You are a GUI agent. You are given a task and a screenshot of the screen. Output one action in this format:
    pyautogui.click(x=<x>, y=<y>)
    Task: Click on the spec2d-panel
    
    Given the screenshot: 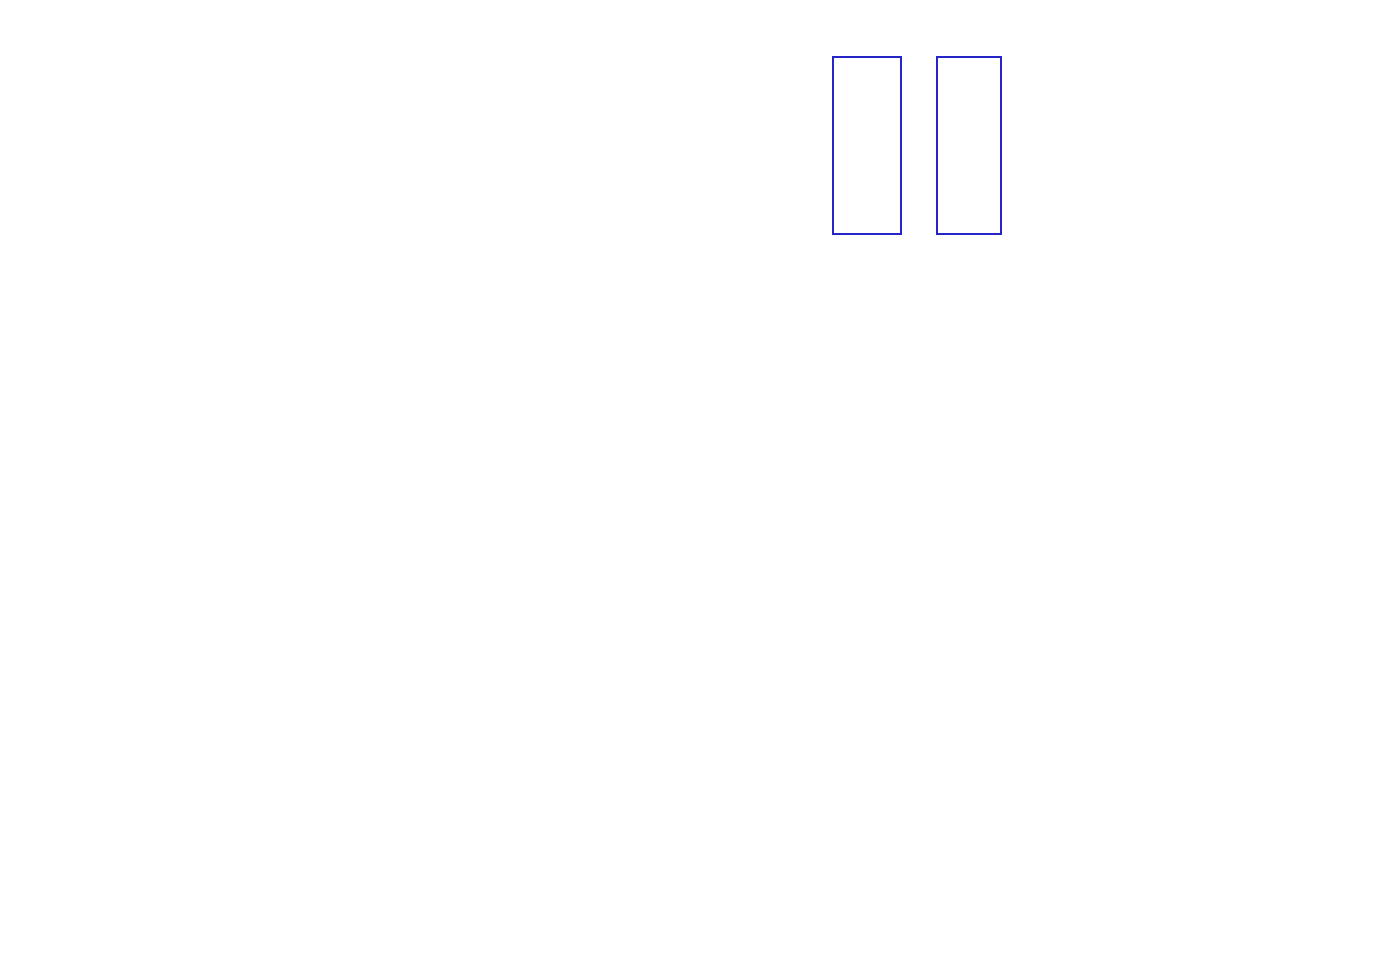 What is the action you would take?
    pyautogui.click(x=636, y=150)
    